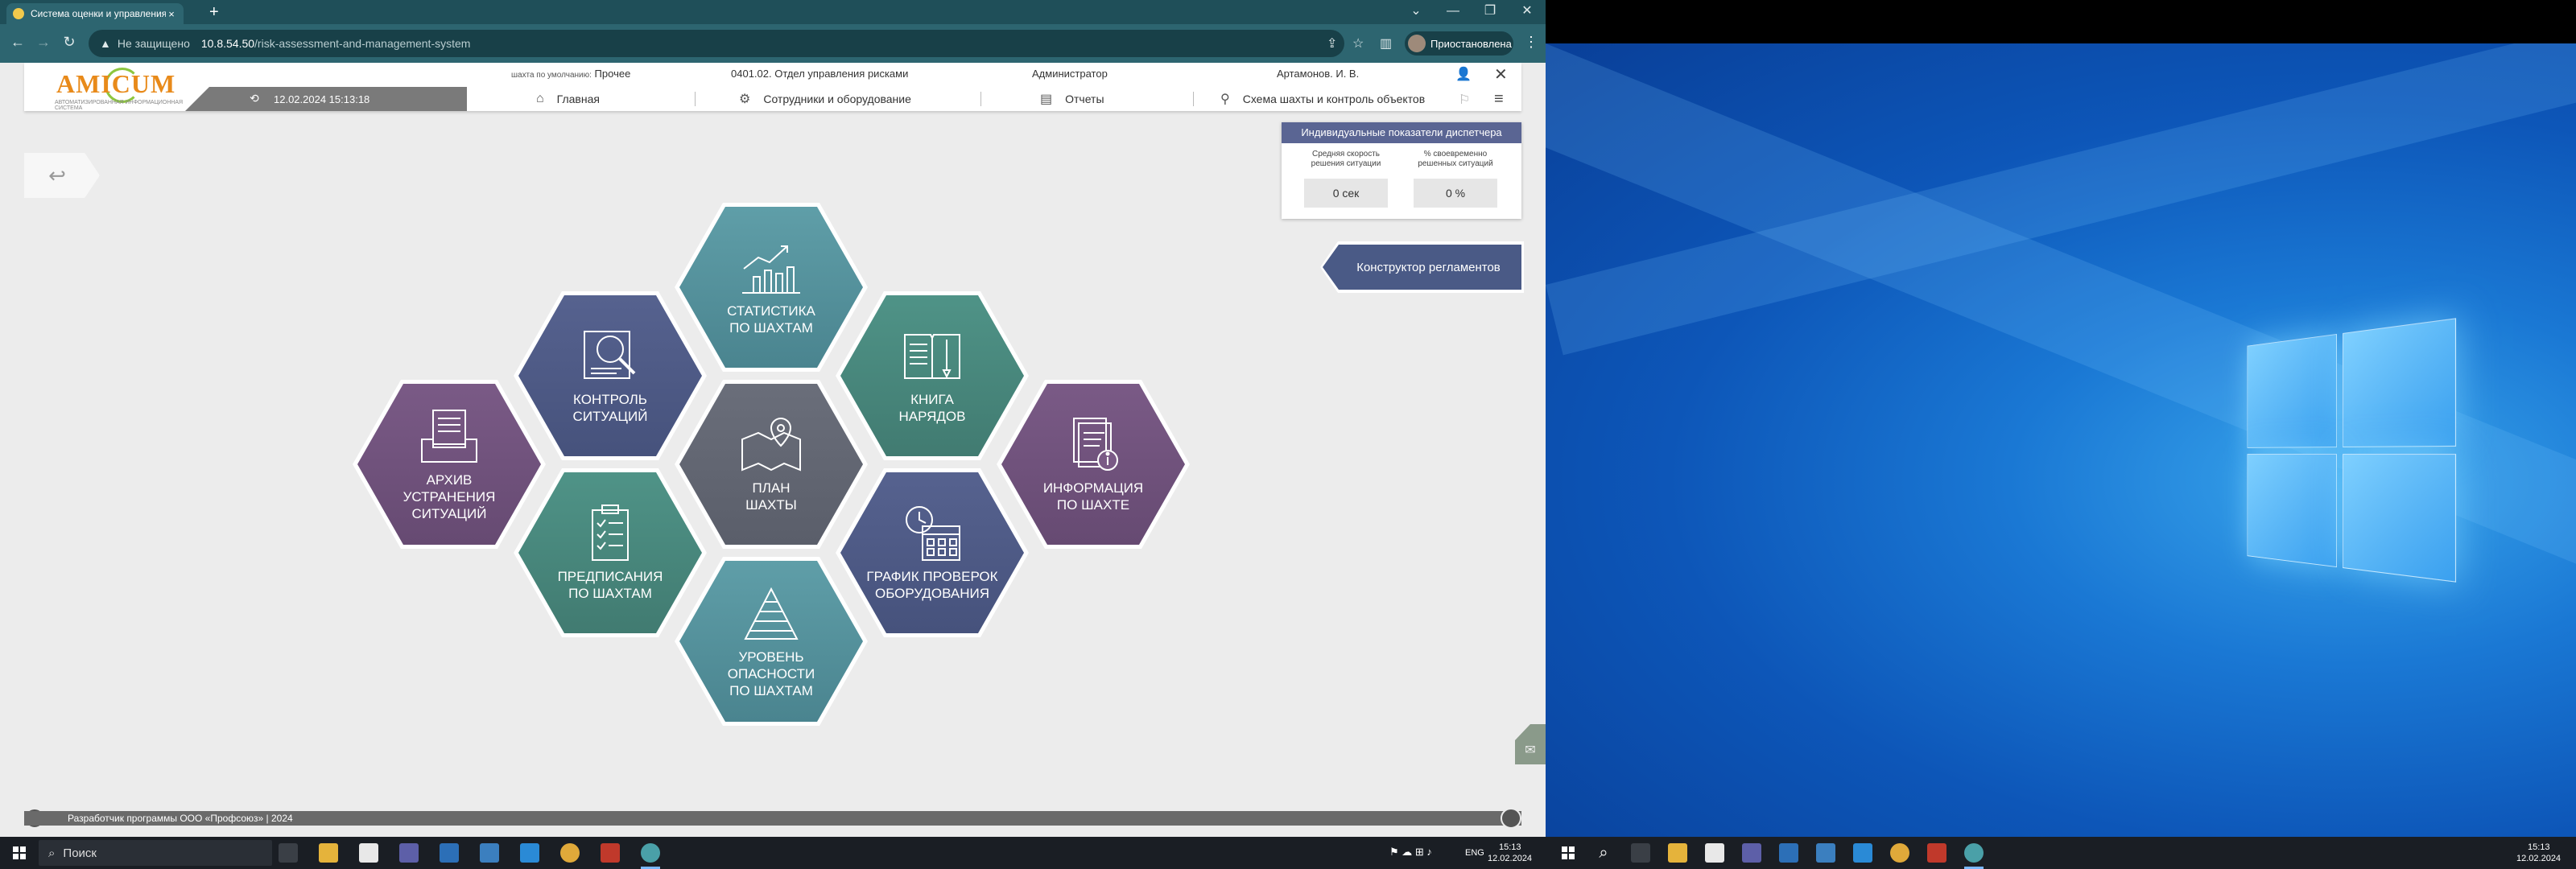  I want to click on logo-text: AMICUM, so click(116, 83).